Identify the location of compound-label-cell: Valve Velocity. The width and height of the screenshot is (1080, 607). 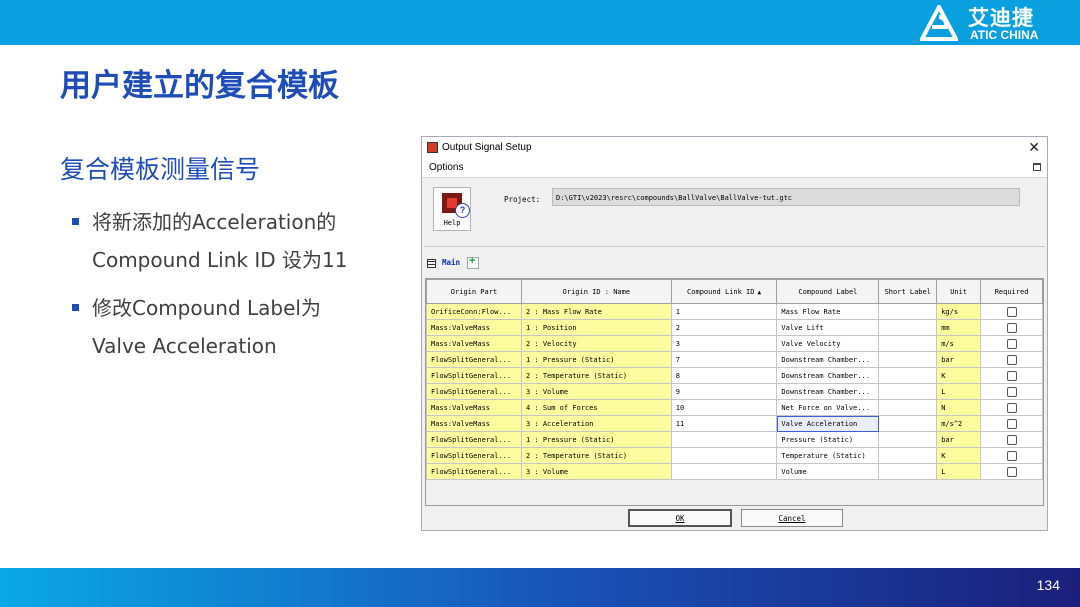
(828, 343).